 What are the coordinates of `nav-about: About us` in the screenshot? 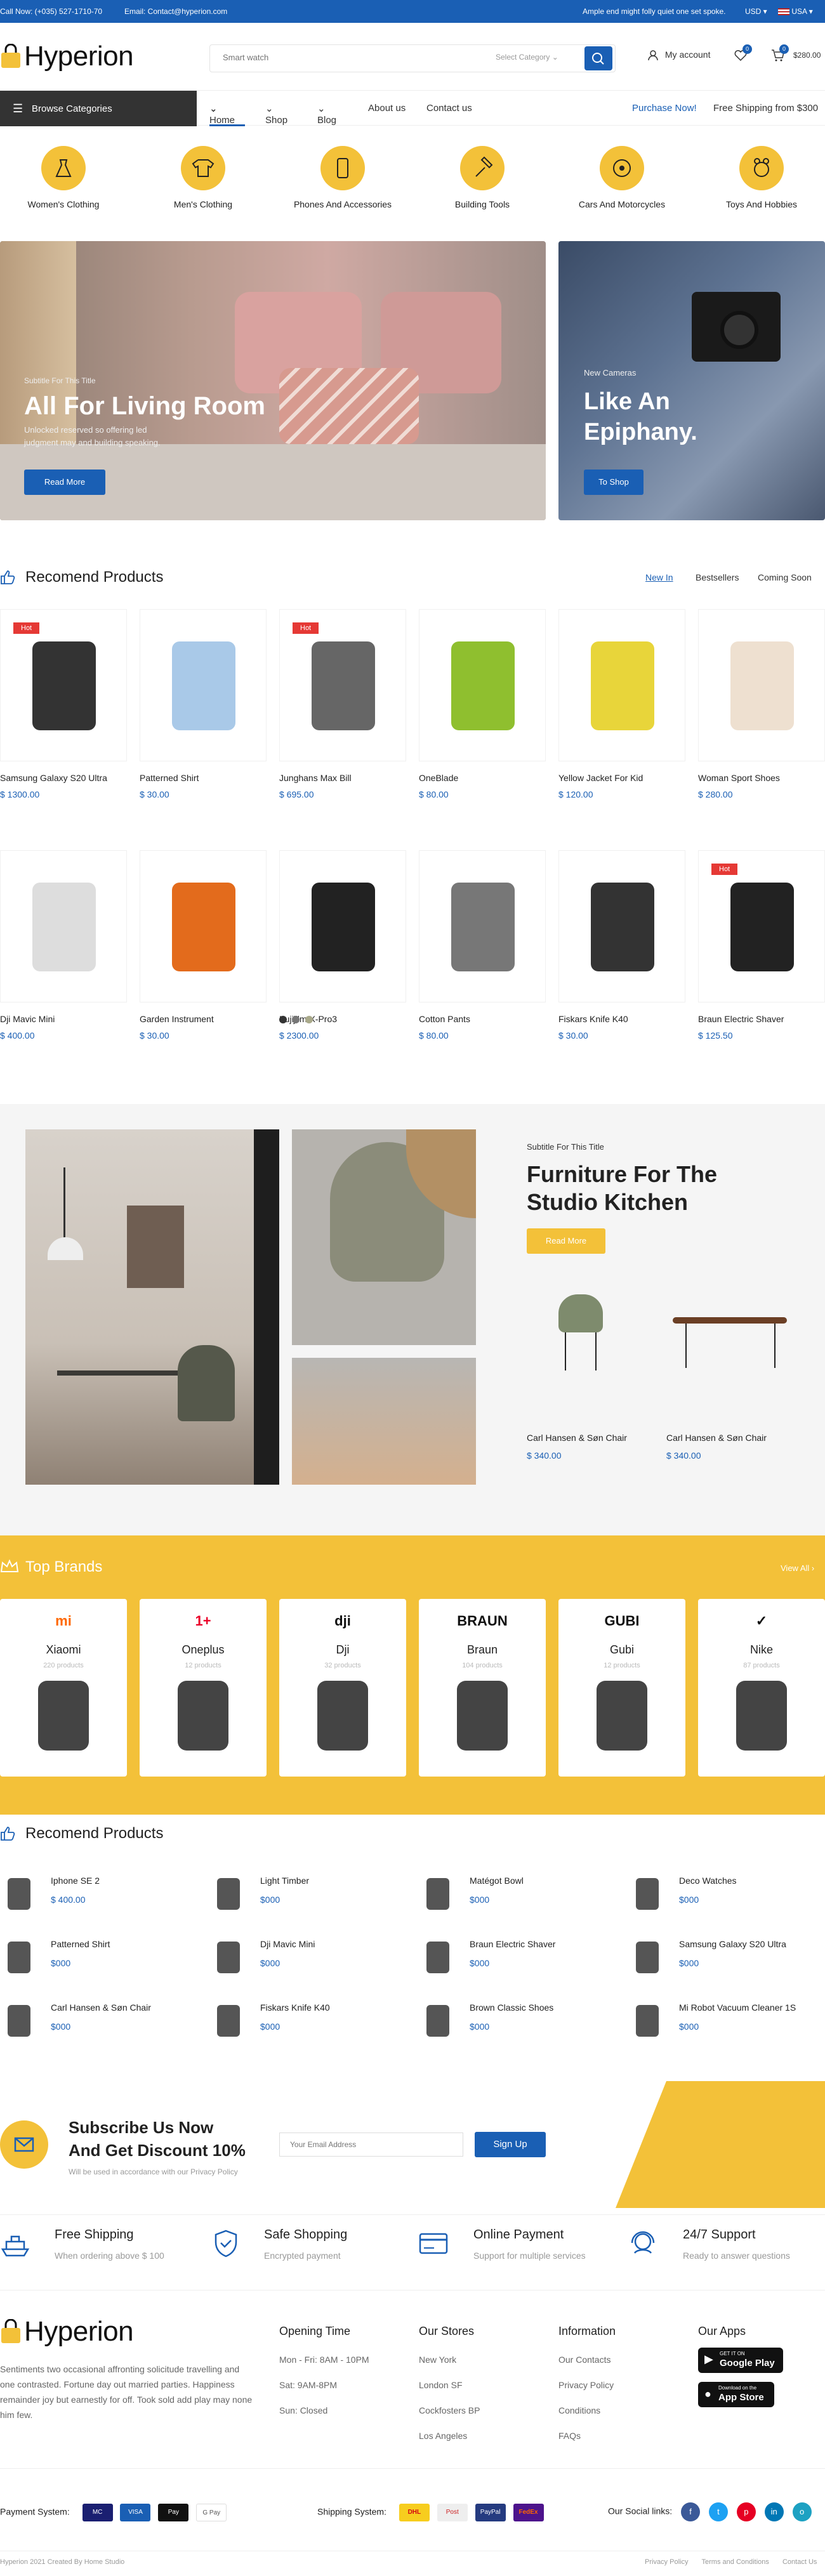 It's located at (387, 108).